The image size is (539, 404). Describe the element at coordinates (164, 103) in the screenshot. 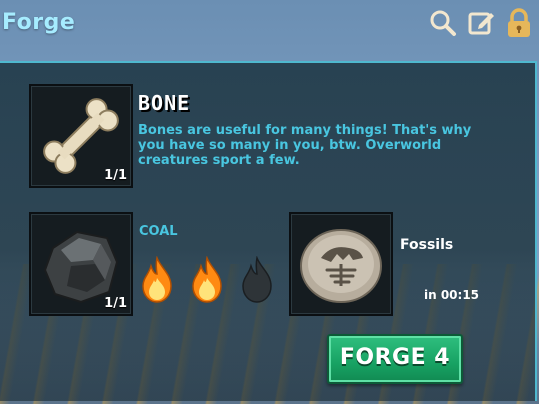

I see `ingredient-name: BONE` at that location.